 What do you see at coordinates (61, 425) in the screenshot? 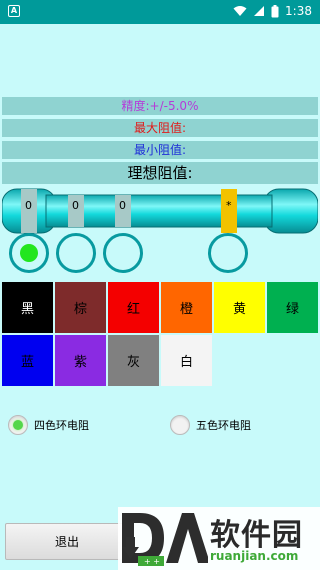
I see `four-band-label: 四色环电阻` at bounding box center [61, 425].